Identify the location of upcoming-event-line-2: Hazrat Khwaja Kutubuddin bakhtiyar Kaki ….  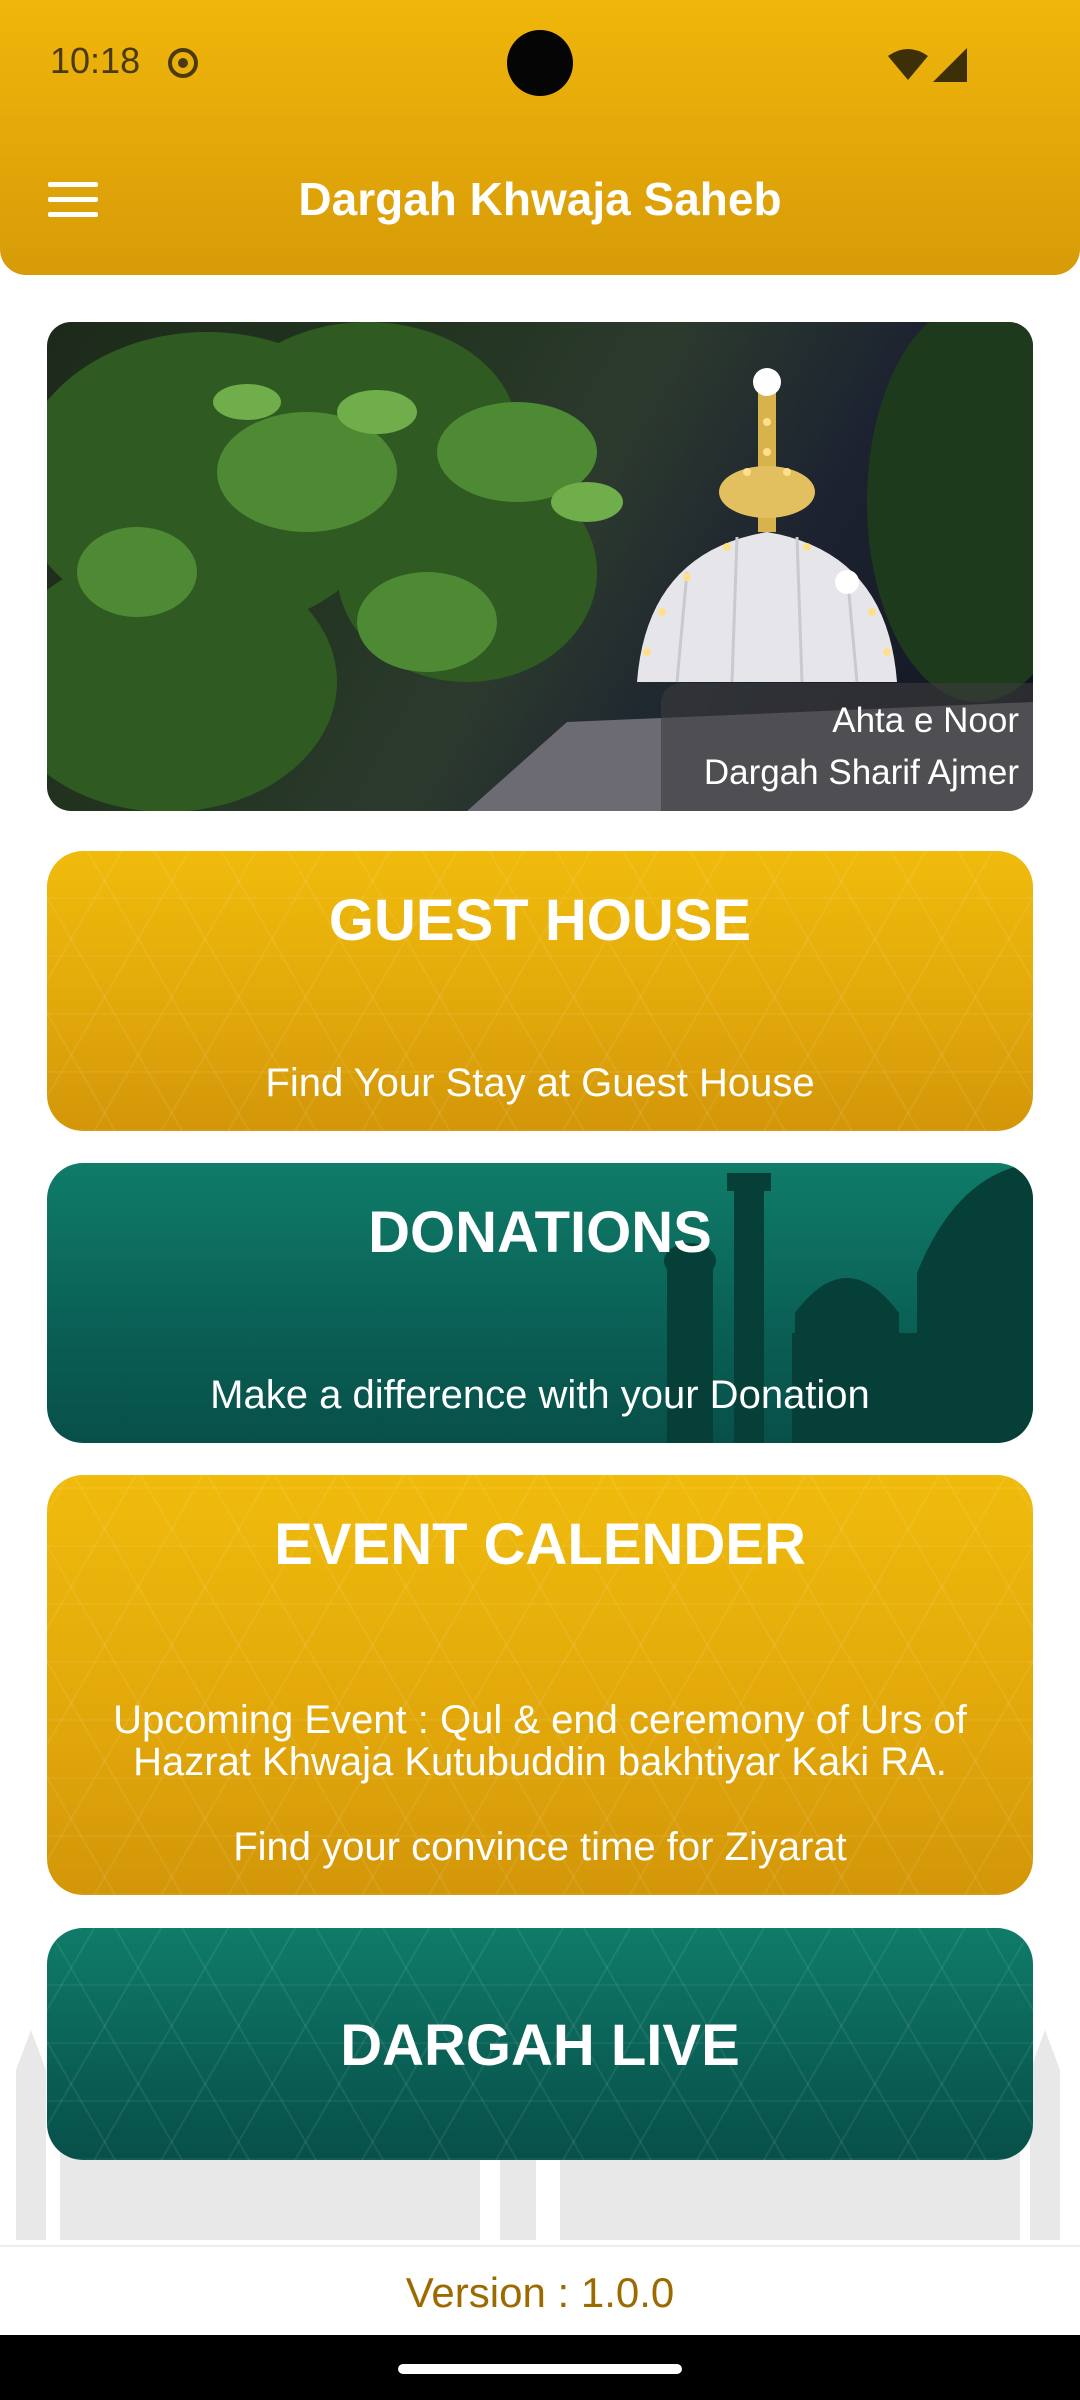
(540, 1762).